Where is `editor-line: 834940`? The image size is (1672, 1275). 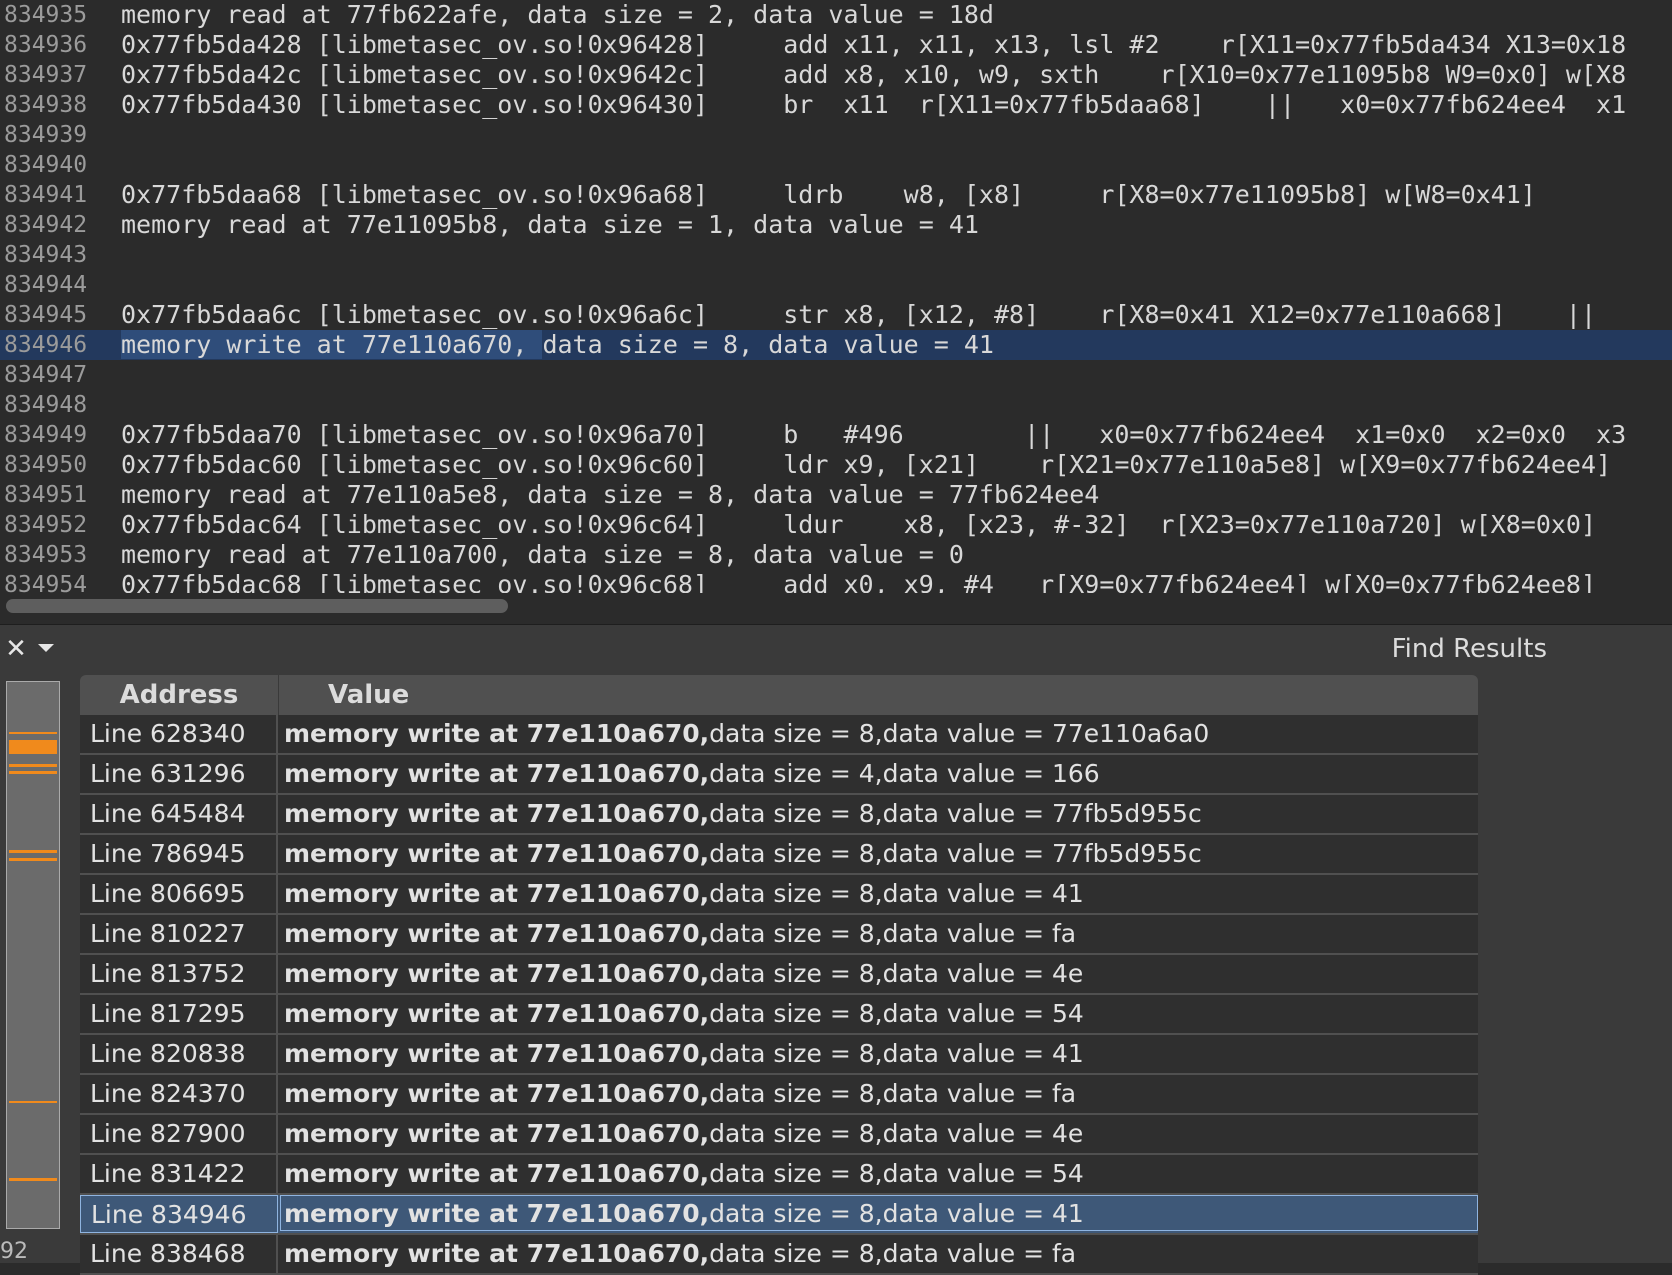
editor-line: 834940 is located at coordinates (836, 165).